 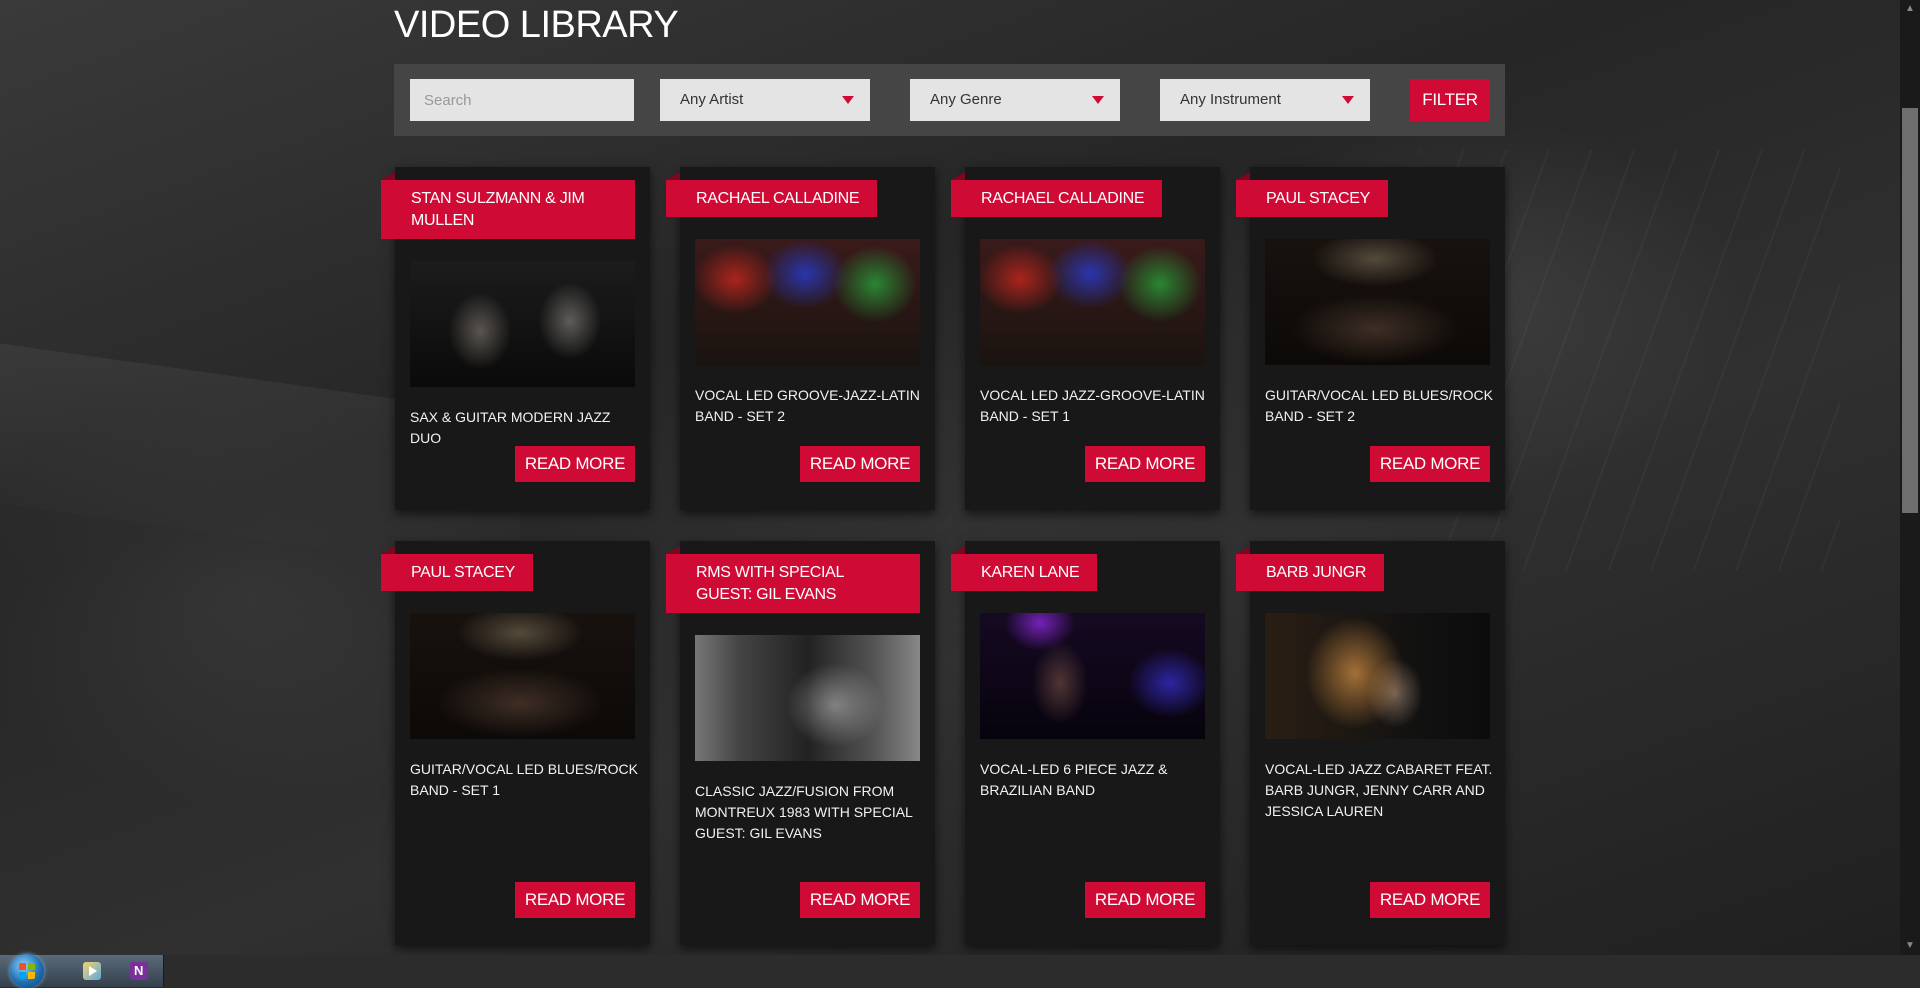 What do you see at coordinates (1379, 405) in the screenshot?
I see `card-description: GUITAR/VOCAL LED BLUES/ROCK BAND - SET 2` at bounding box center [1379, 405].